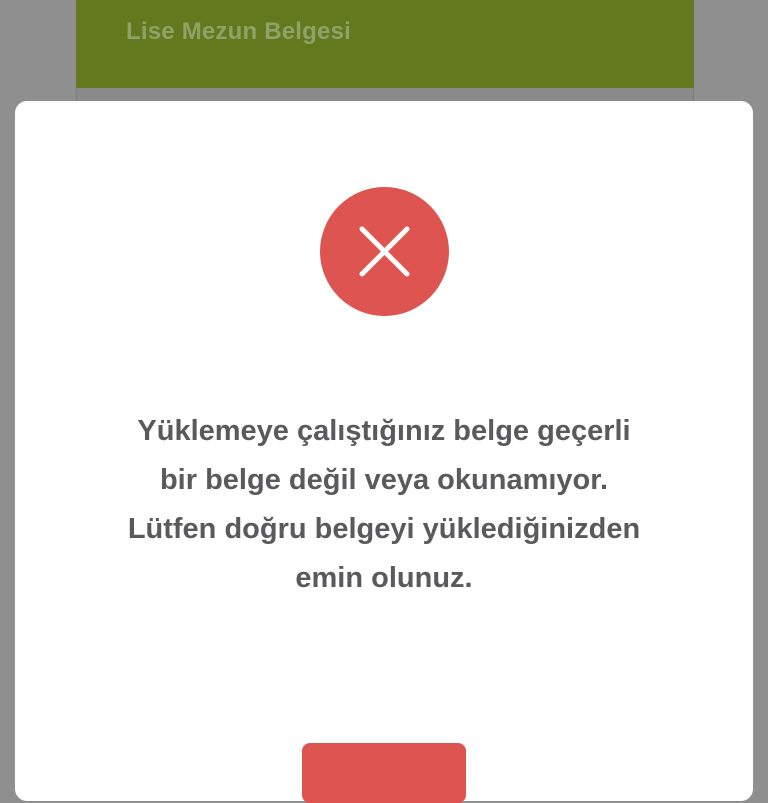 The height and width of the screenshot is (803, 768). What do you see at coordinates (384, 773) in the screenshot?
I see `dialog-action-button` at bounding box center [384, 773].